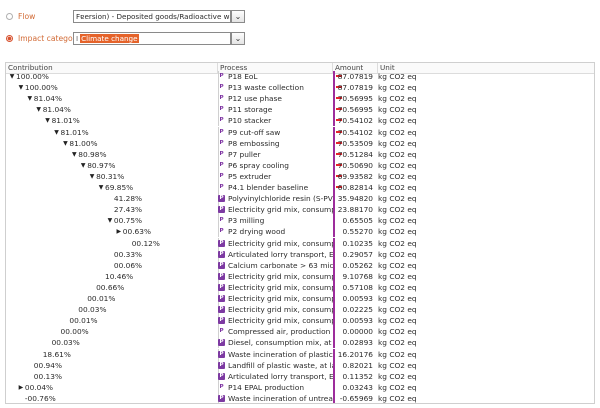 The width and height of the screenshot is (600, 408). Describe the element at coordinates (43, 38) in the screenshot. I see `impact-radio-row: Impact category` at that location.